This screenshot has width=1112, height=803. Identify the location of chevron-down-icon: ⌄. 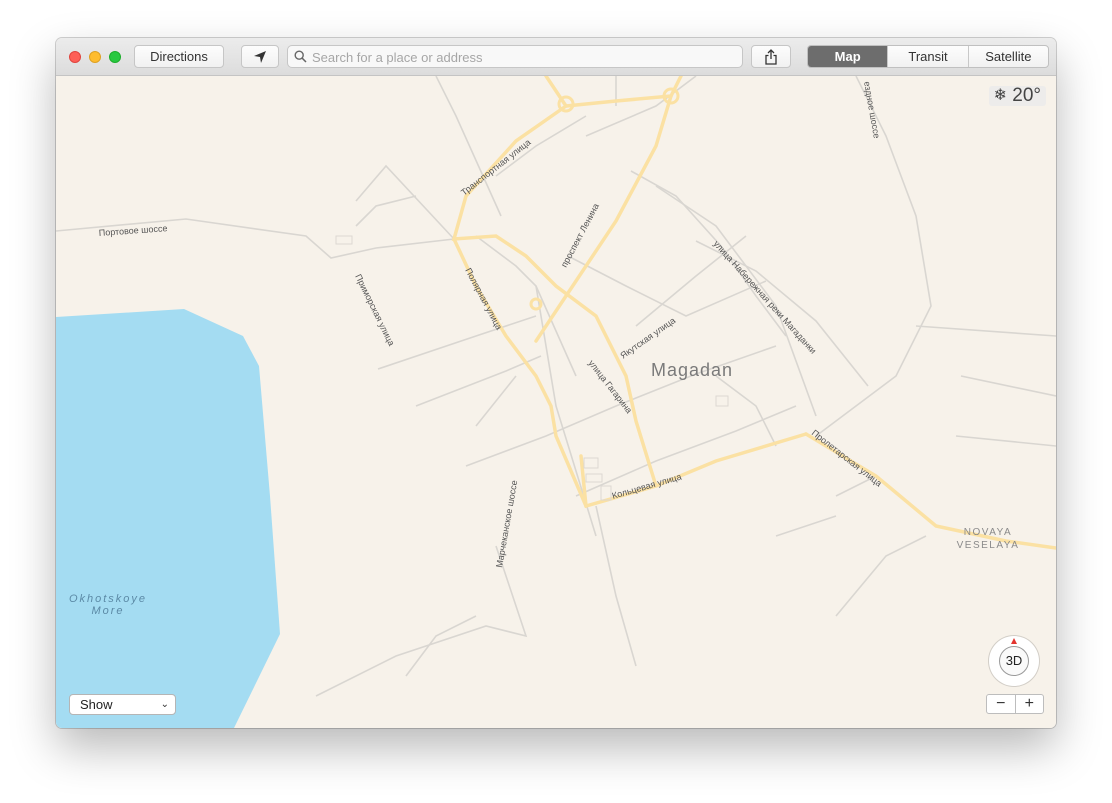
(164, 704).